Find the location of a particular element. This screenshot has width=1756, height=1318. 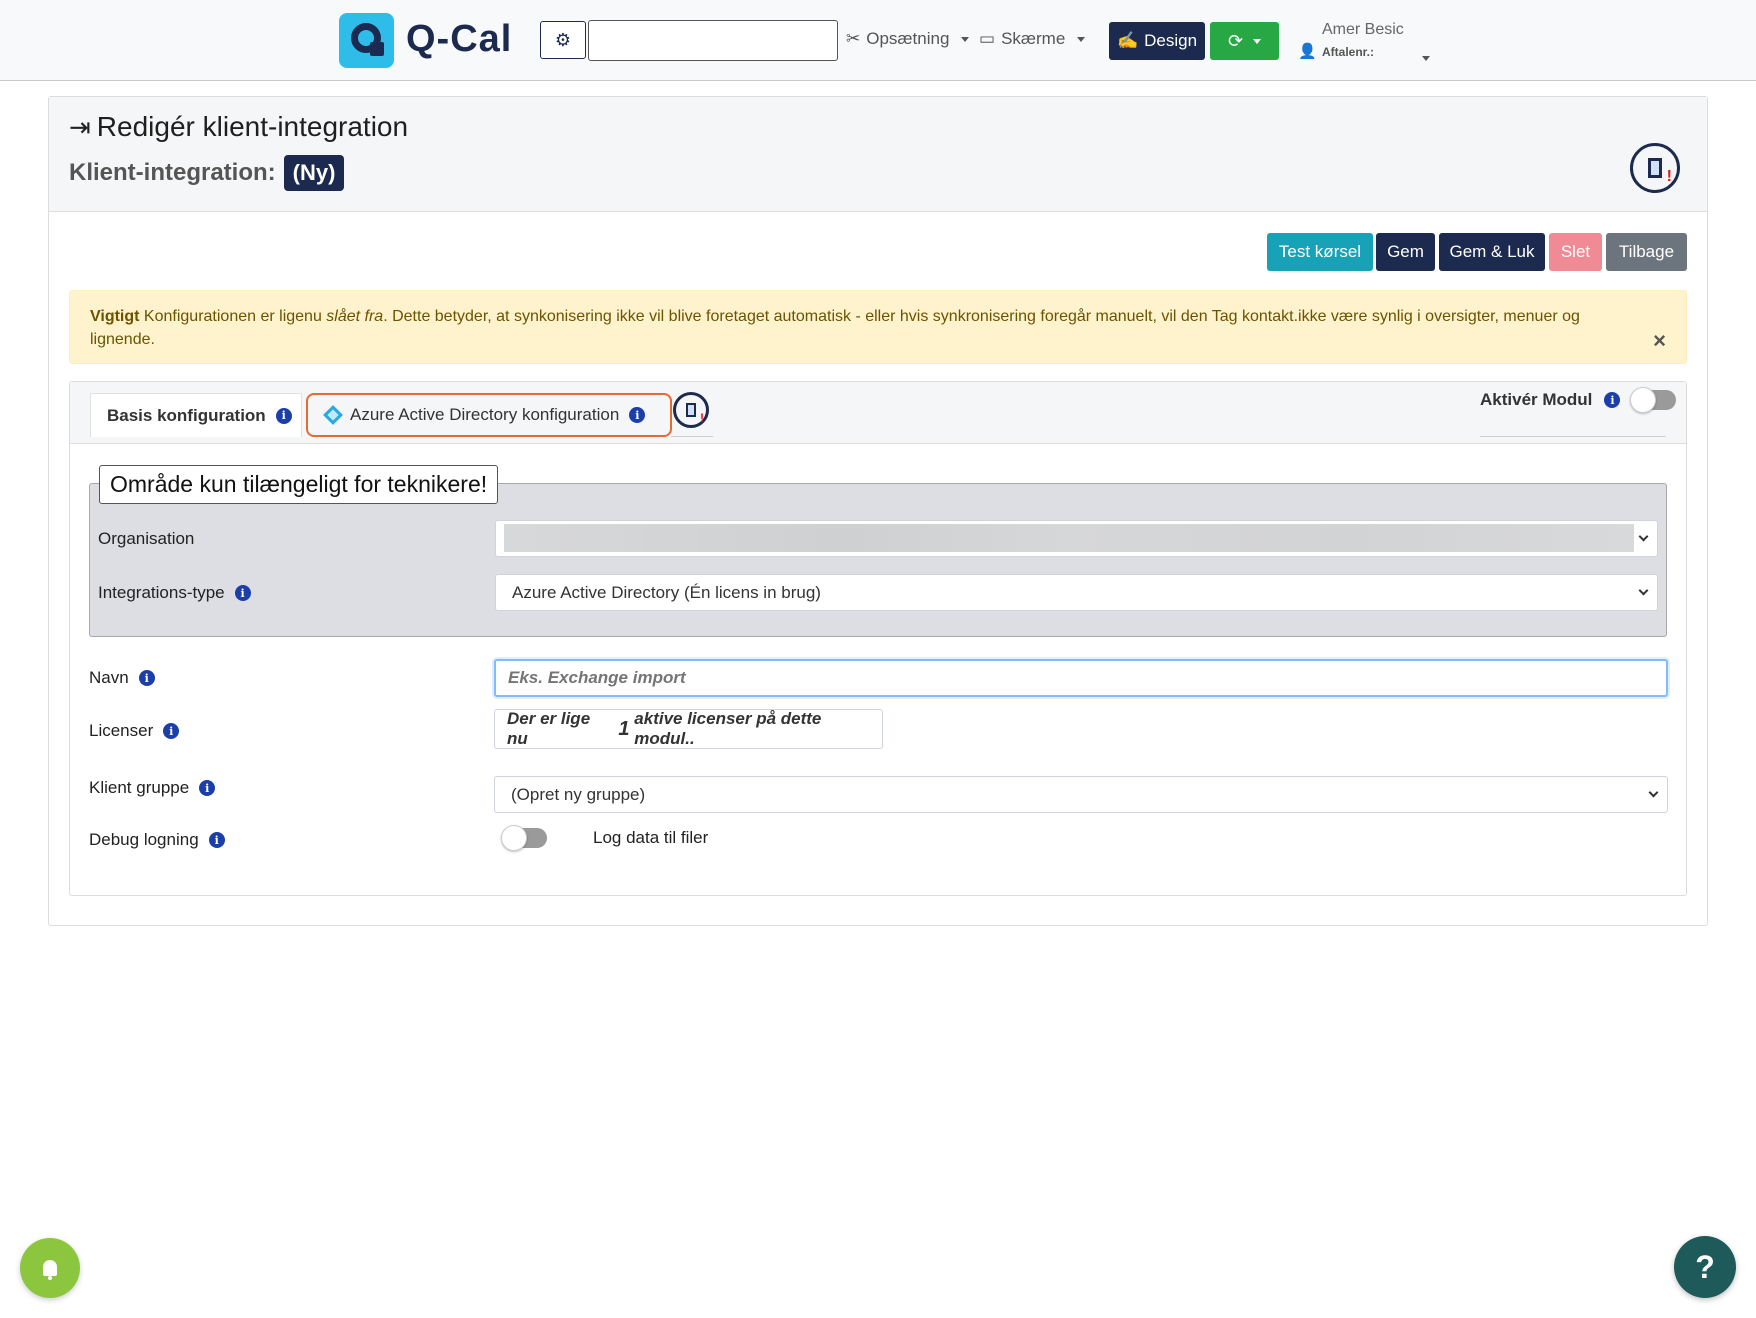

debug-logging-text: Log data til filer is located at coordinates (651, 837).